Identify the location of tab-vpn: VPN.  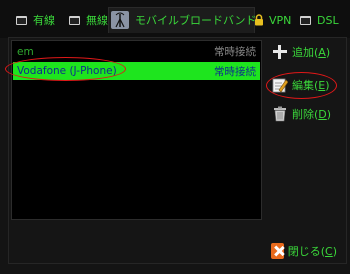
(272, 20).